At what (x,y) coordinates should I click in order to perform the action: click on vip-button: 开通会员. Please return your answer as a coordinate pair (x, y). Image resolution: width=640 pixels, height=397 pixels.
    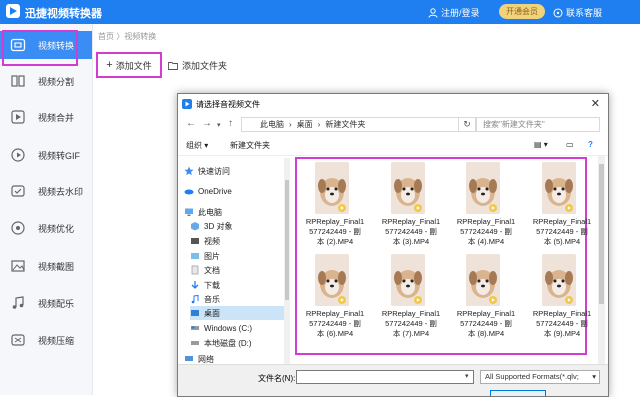
    Looking at the image, I should click on (522, 11).